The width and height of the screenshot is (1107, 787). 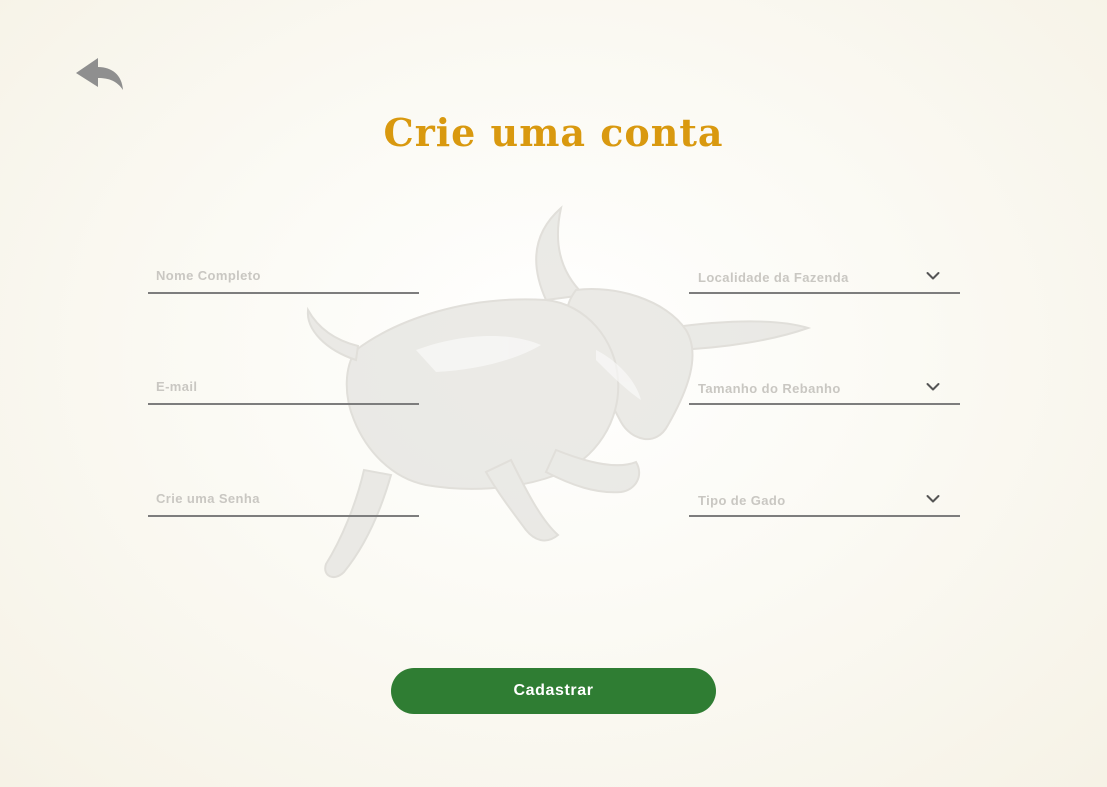 I want to click on cattle-type-select: Tipo de Gado, so click(x=824, y=501).